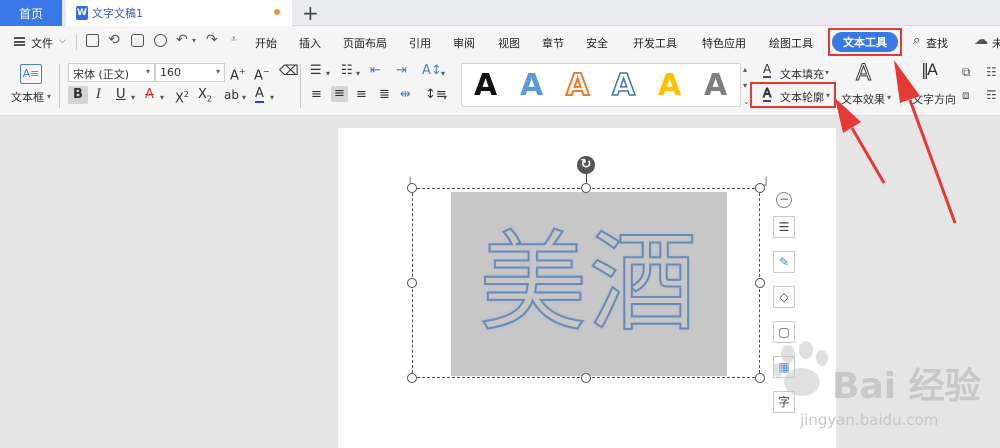  I want to click on menu-item-developer: 开发工具, so click(655, 43).